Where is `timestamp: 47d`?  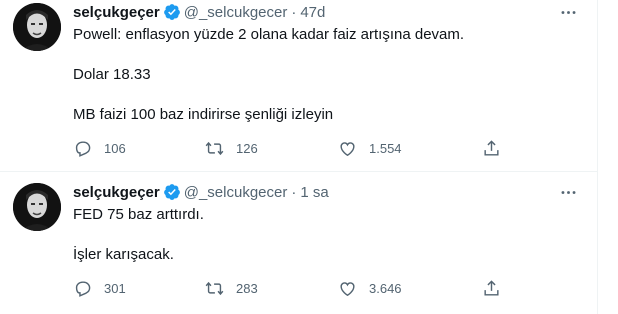
timestamp: 47d is located at coordinates (312, 12).